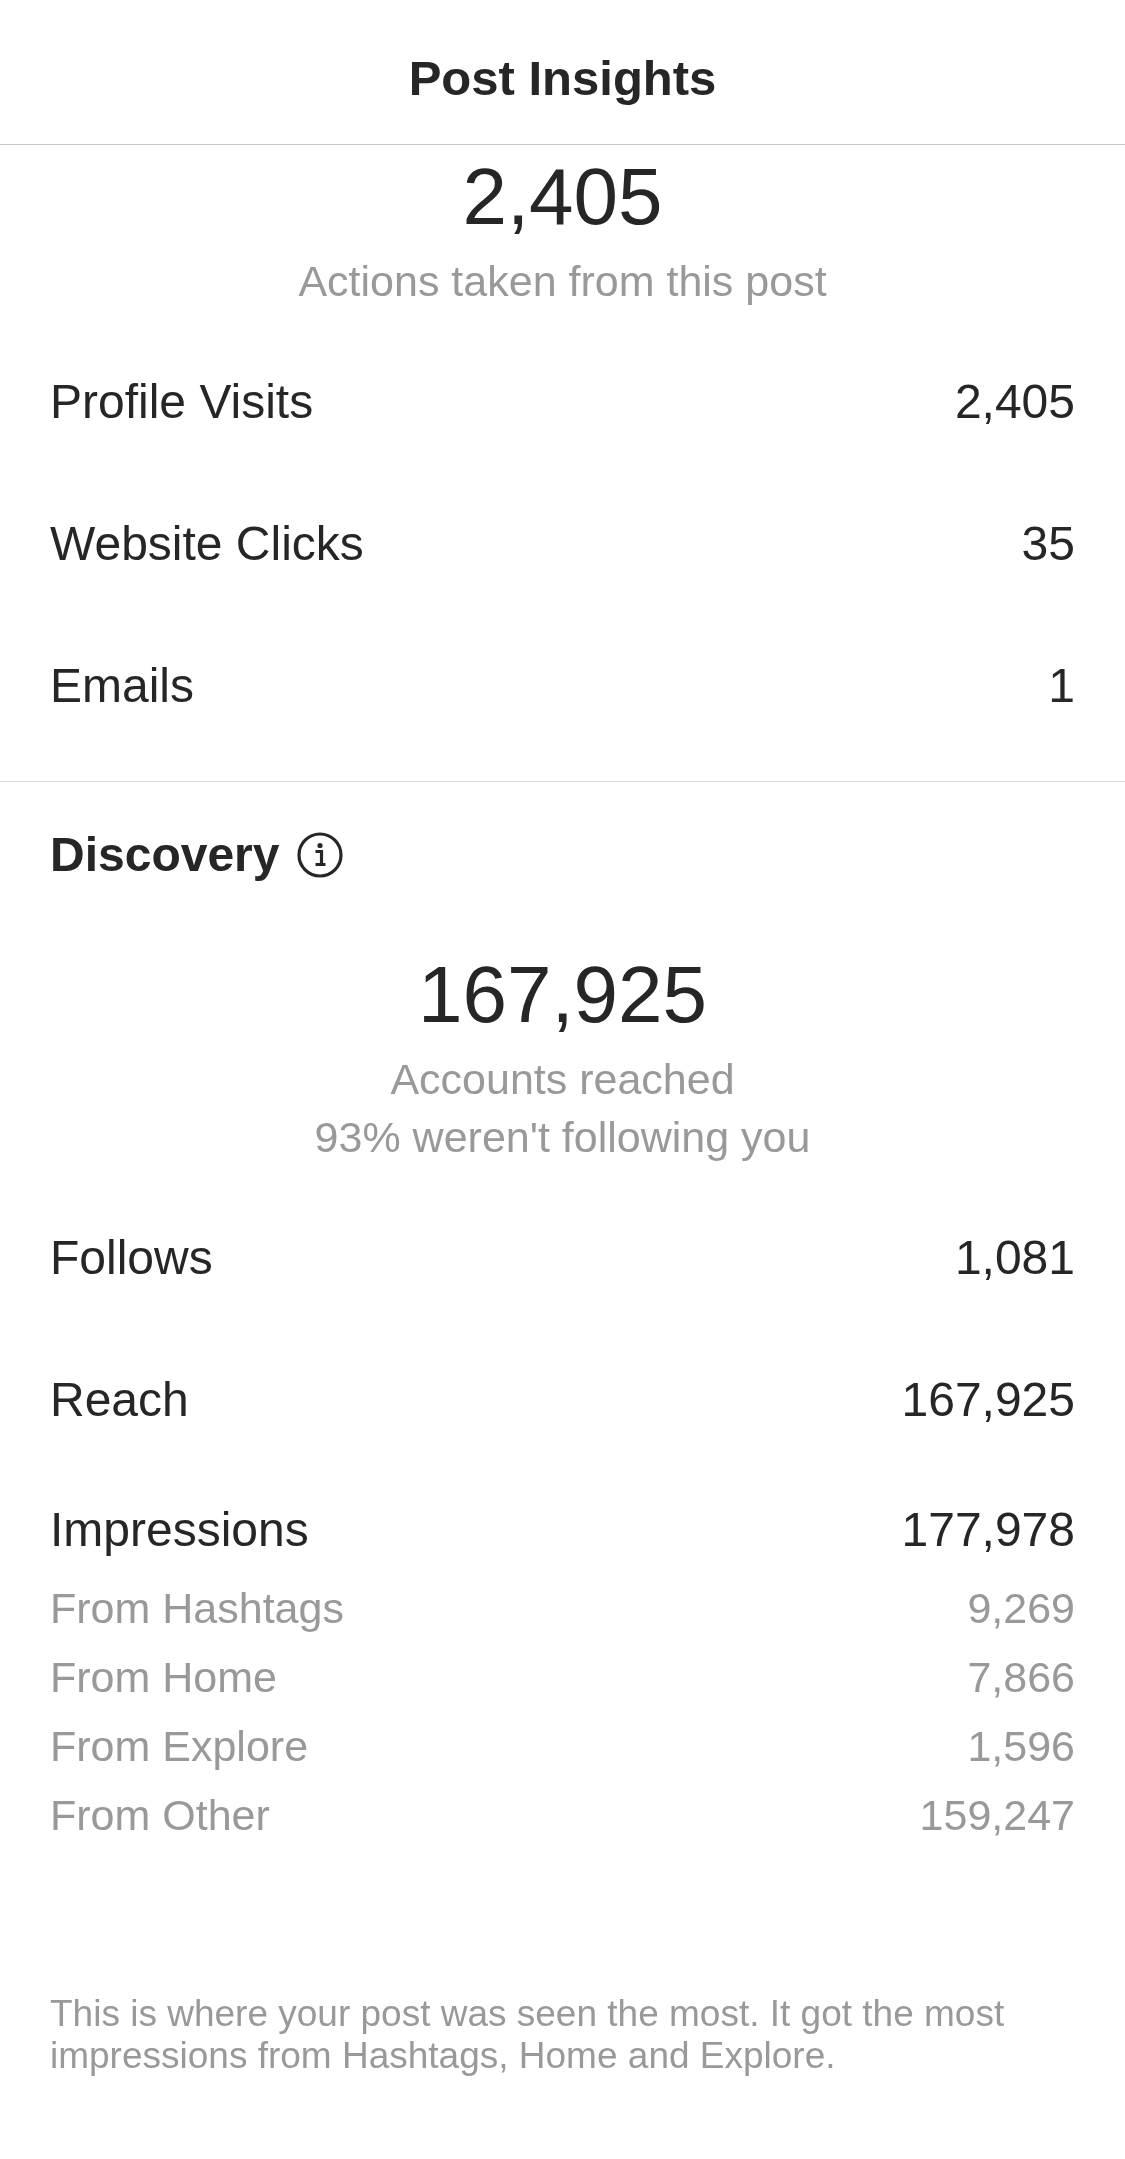  What do you see at coordinates (197, 1608) in the screenshot?
I see `breakdown-label: From Hashtags` at bounding box center [197, 1608].